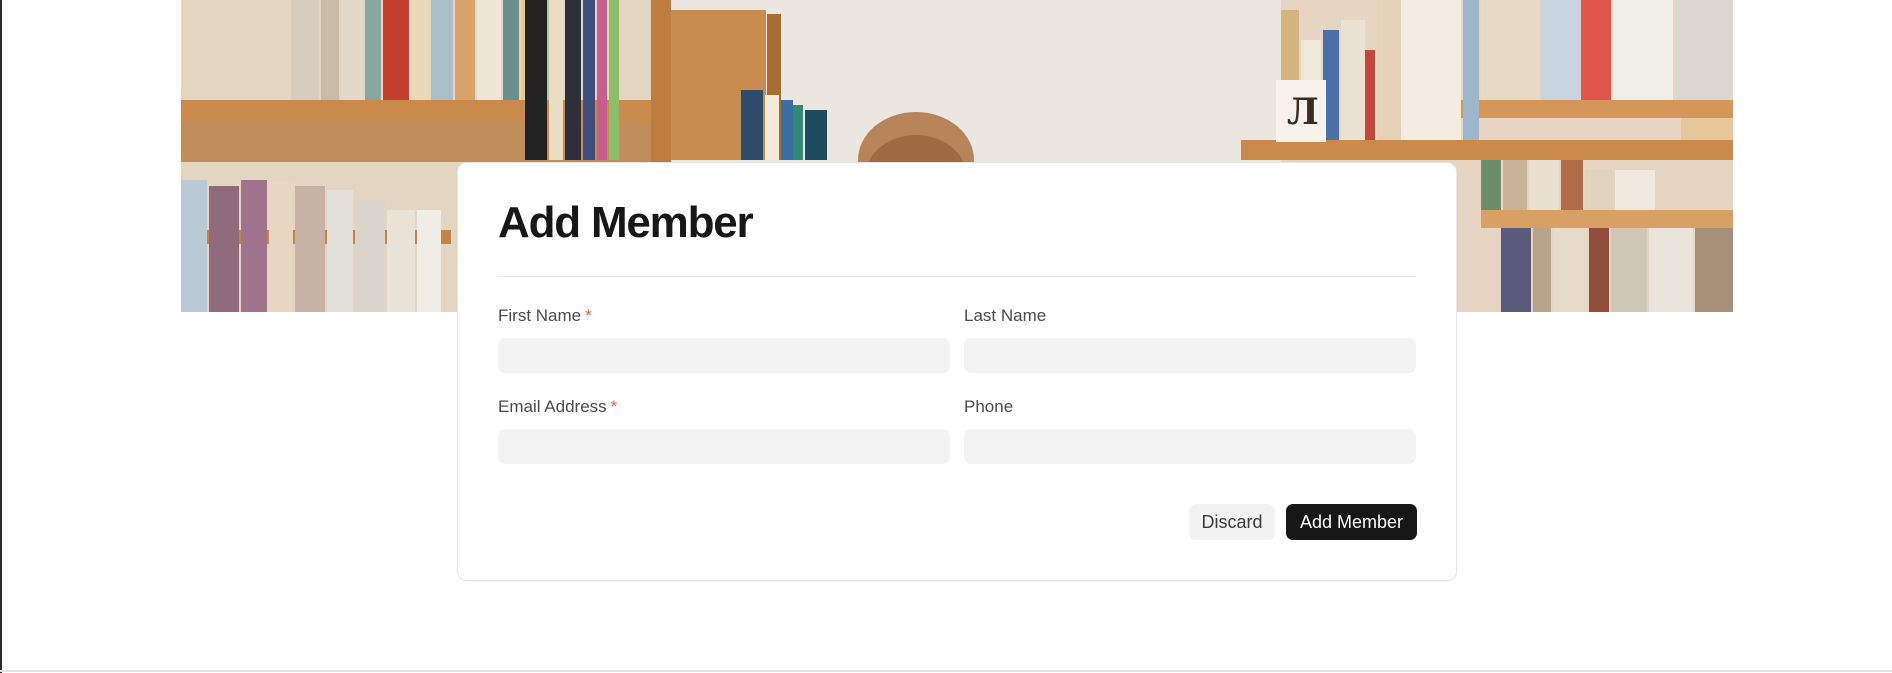  Describe the element at coordinates (1351, 522) in the screenshot. I see `add-member-button: Add Member` at that location.